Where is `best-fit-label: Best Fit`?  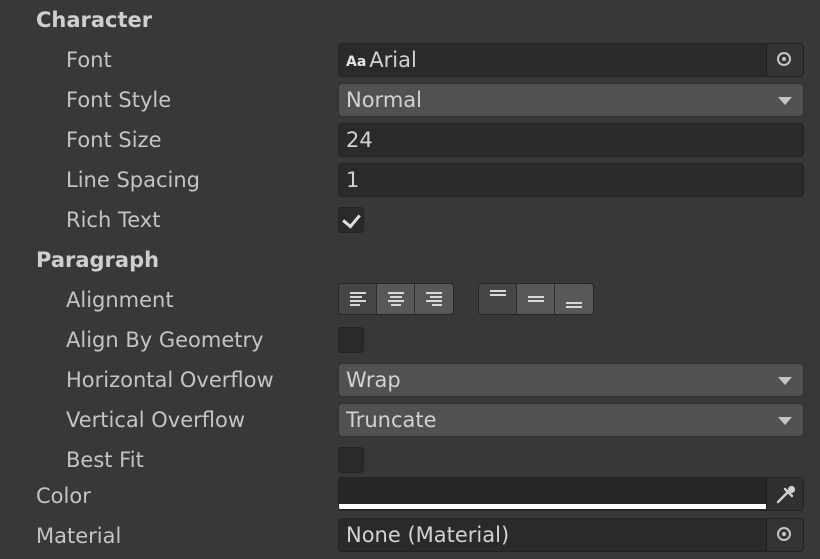 best-fit-label: Best Fit is located at coordinates (105, 460).